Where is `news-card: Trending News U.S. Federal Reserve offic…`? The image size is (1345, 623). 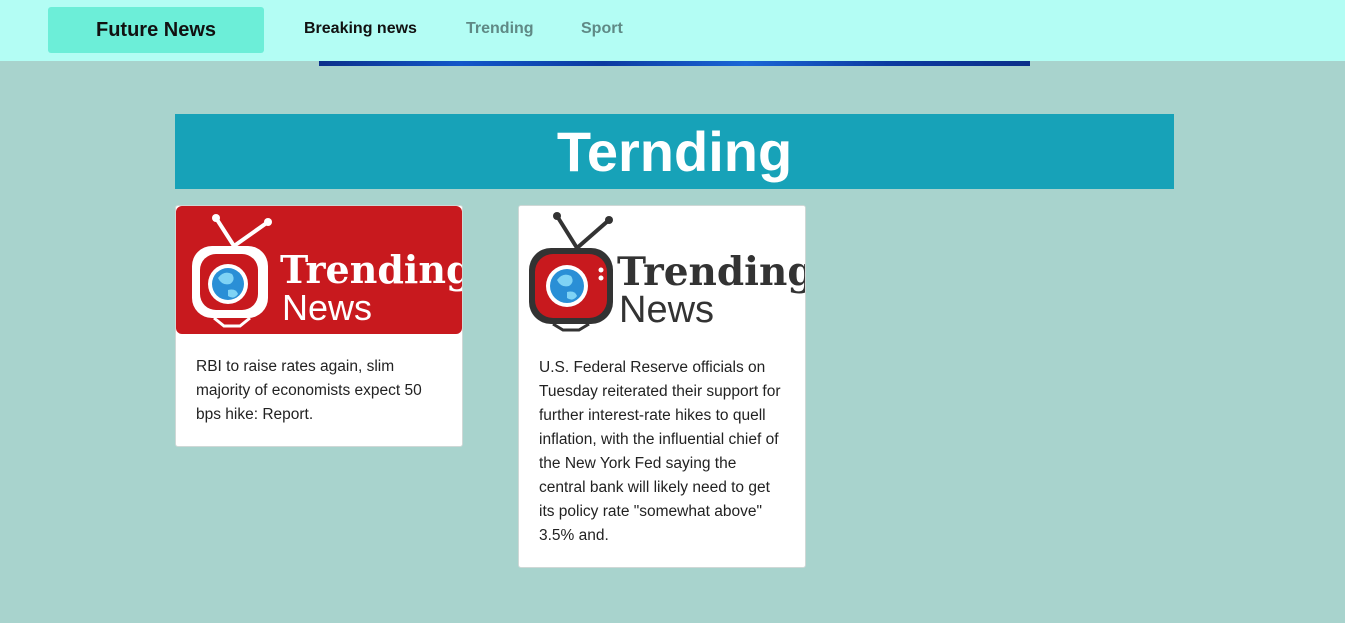 news-card: Trending News U.S. Federal Reserve offic… is located at coordinates (662, 386).